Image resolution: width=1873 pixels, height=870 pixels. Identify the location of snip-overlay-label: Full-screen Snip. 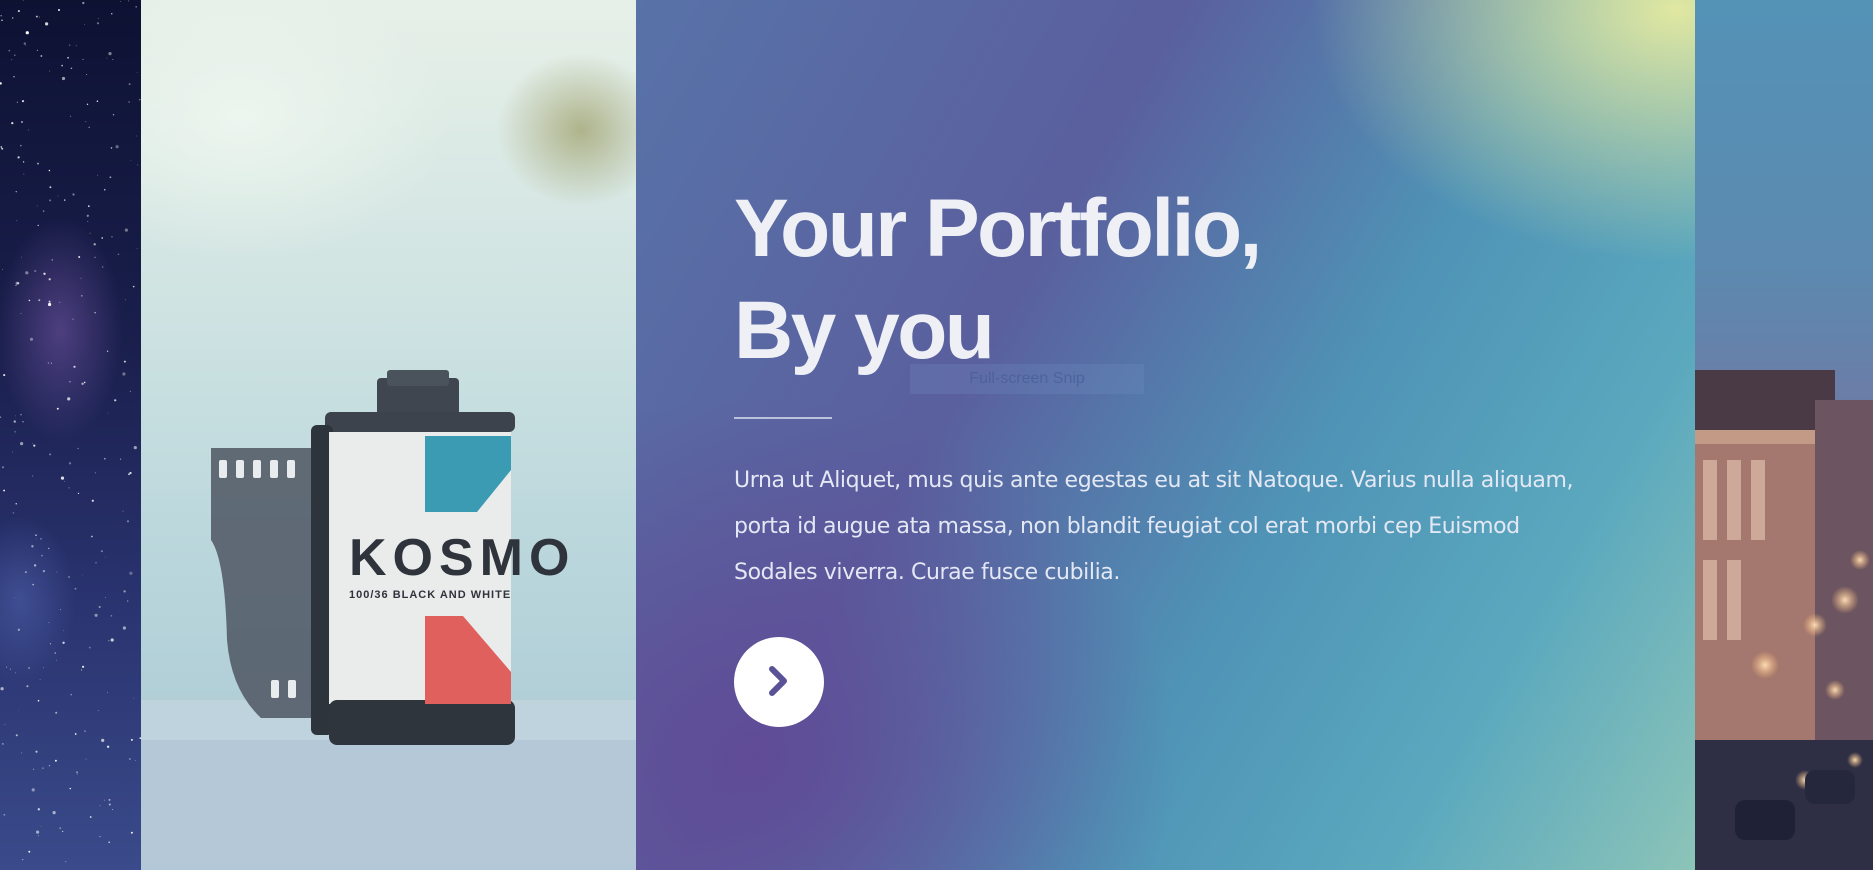
(1027, 379).